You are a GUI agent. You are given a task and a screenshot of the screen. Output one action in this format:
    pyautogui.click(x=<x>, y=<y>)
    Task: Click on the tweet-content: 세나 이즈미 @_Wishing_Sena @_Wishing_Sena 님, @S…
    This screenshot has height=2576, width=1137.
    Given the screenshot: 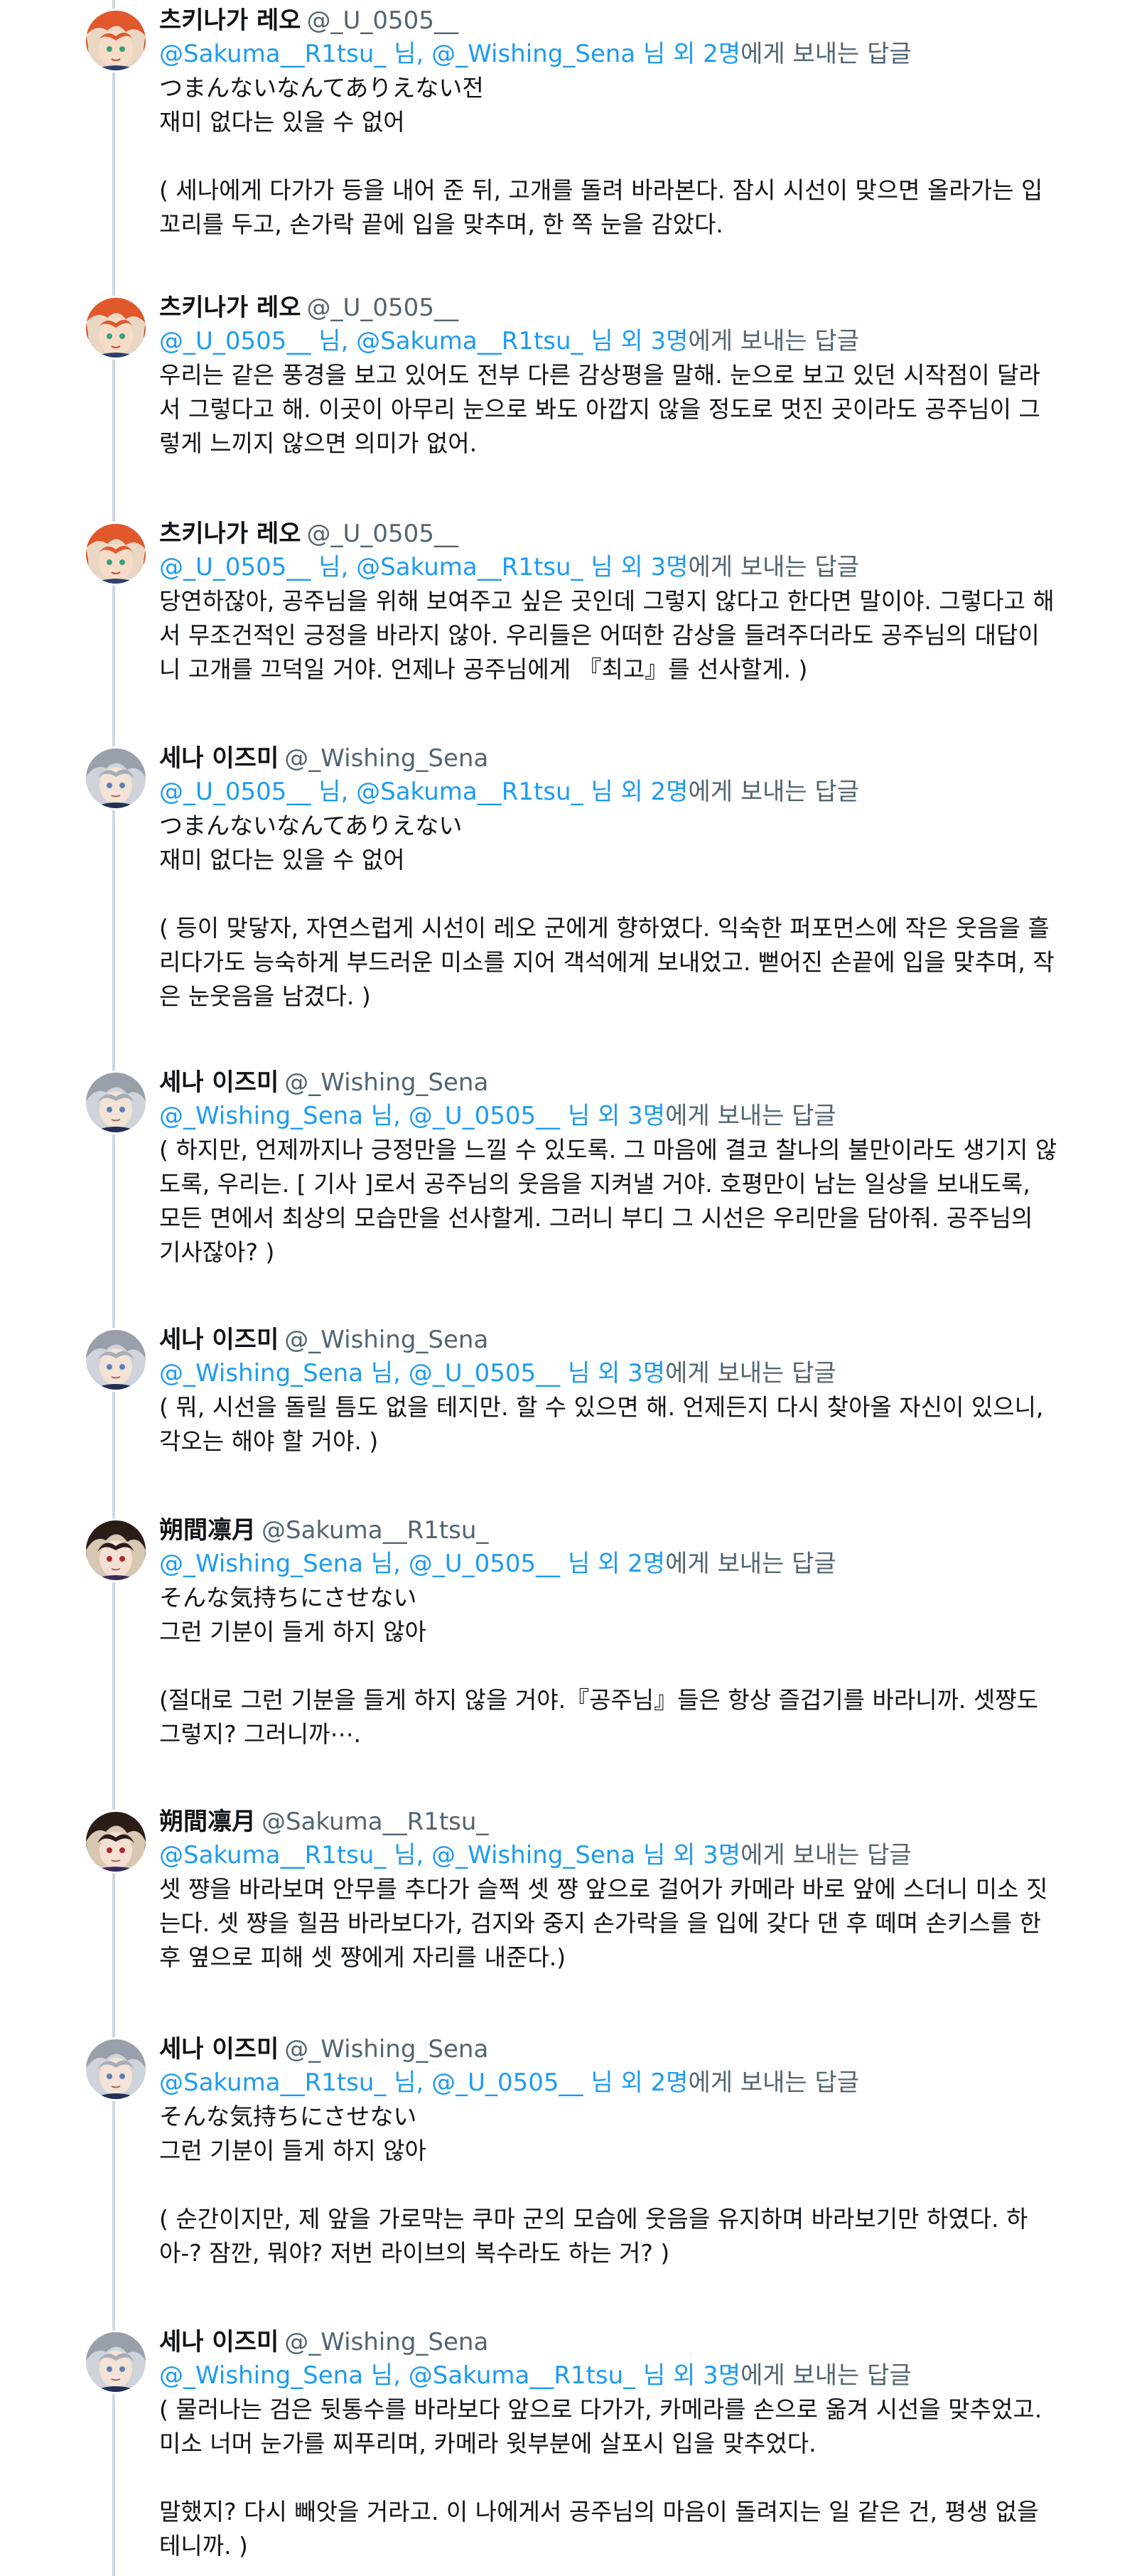 What is the action you would take?
    pyautogui.click(x=609, y=2444)
    